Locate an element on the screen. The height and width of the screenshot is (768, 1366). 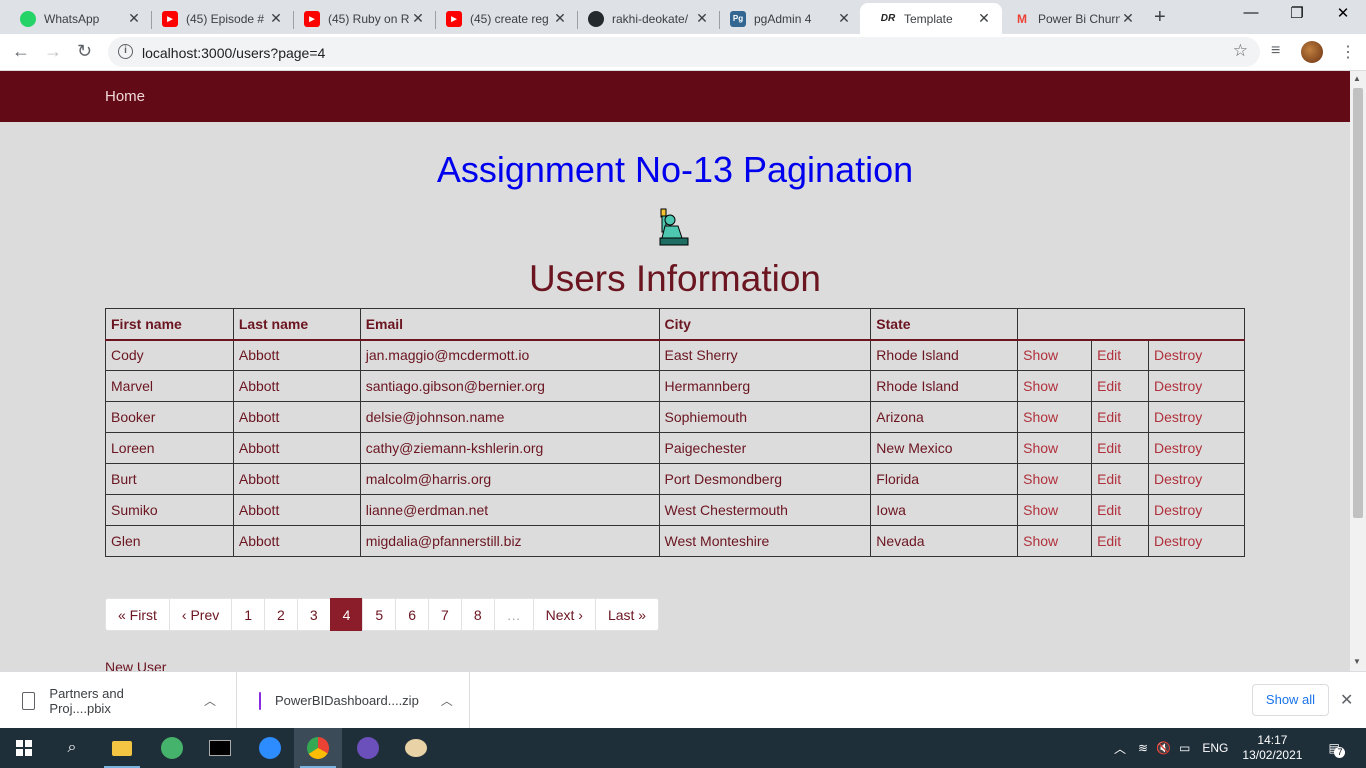
tab-gmail: M Power Bi Churn ✕ is located at coordinates (1070, 18).